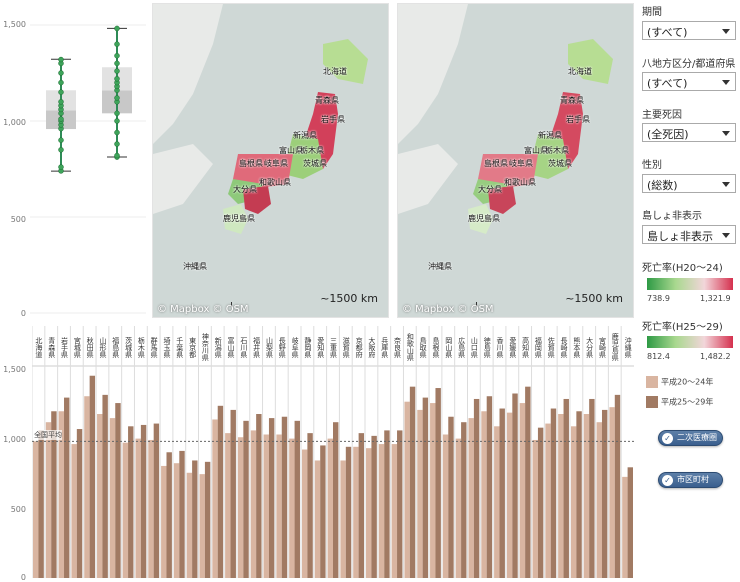  Describe the element at coordinates (461, 347) in the screenshot. I see `pref-column-label: 広島県` at that location.